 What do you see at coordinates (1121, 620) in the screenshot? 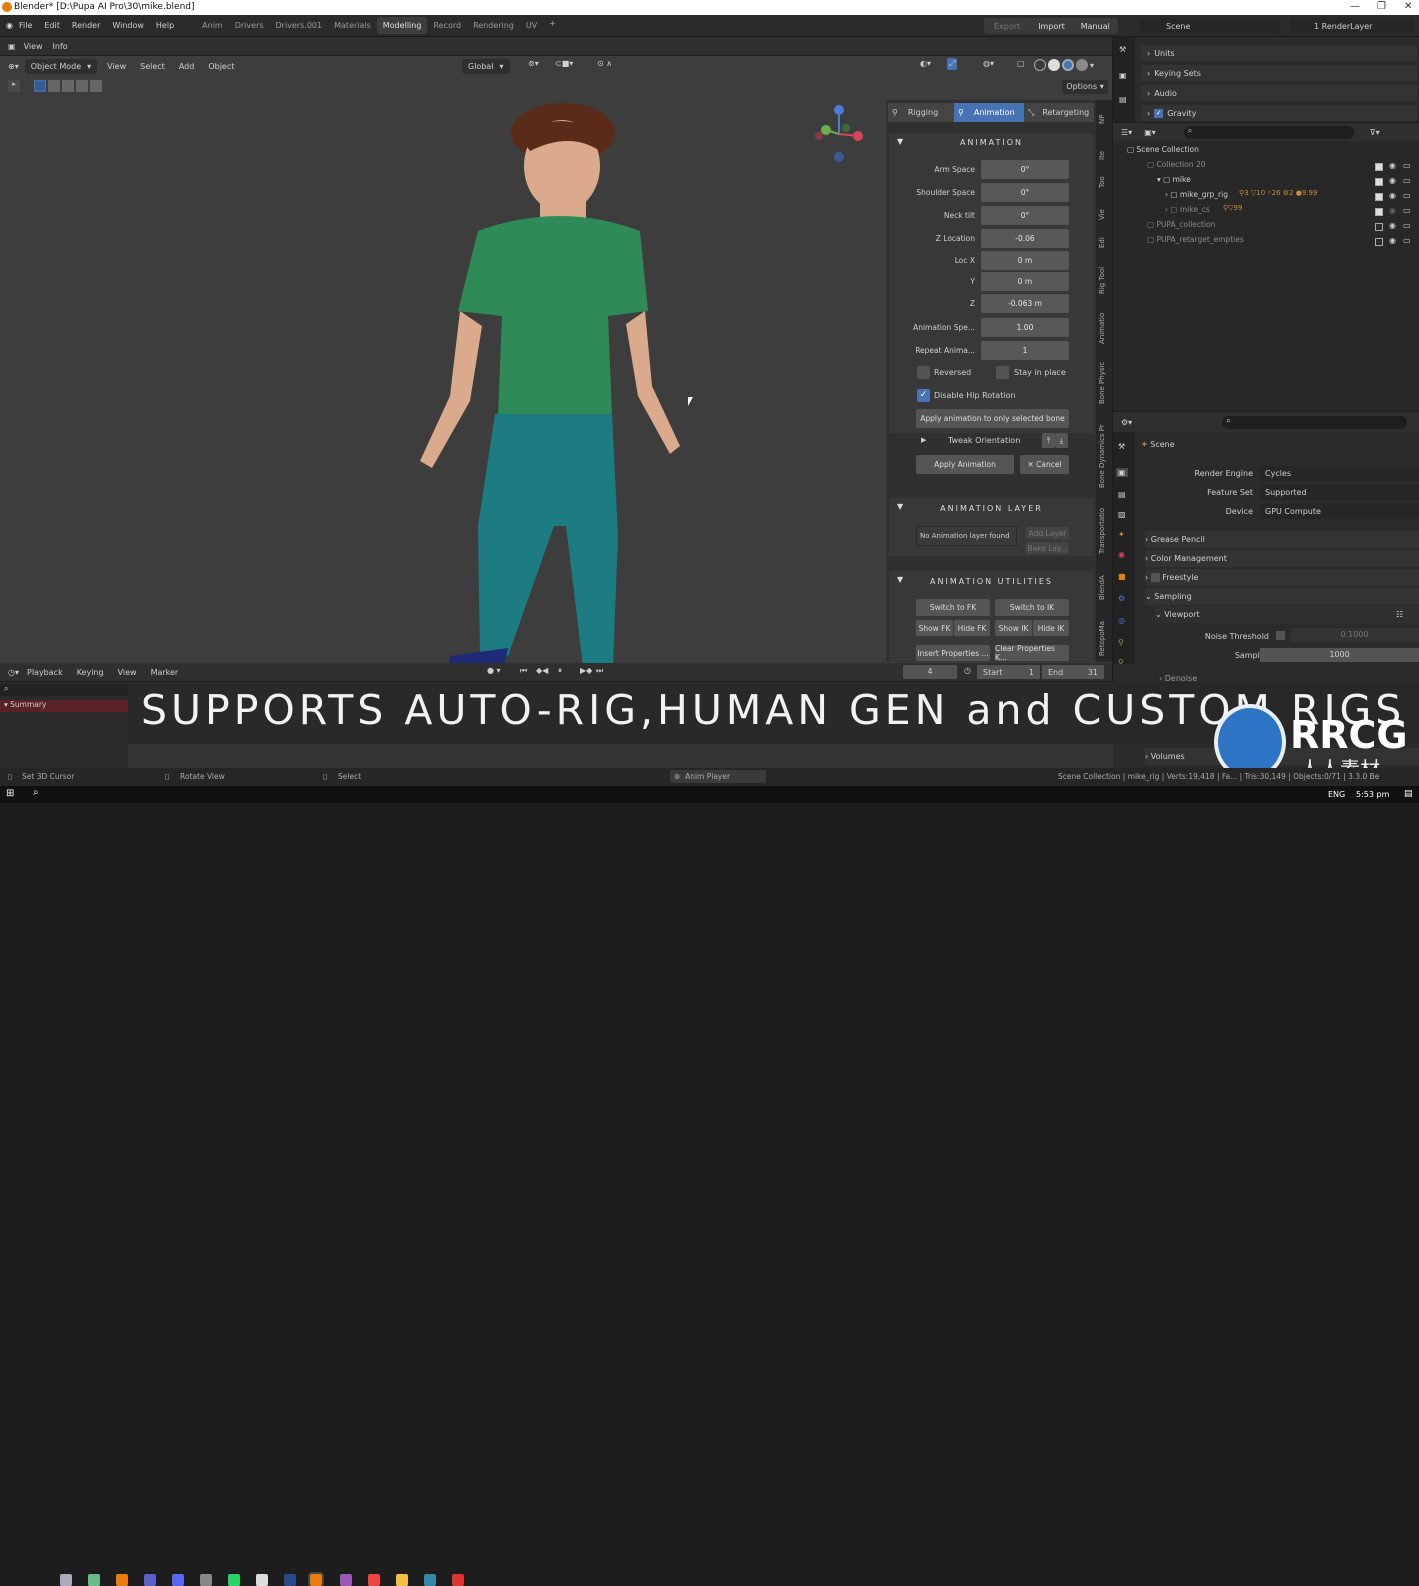
I see `physics-icon: ◎` at bounding box center [1121, 620].